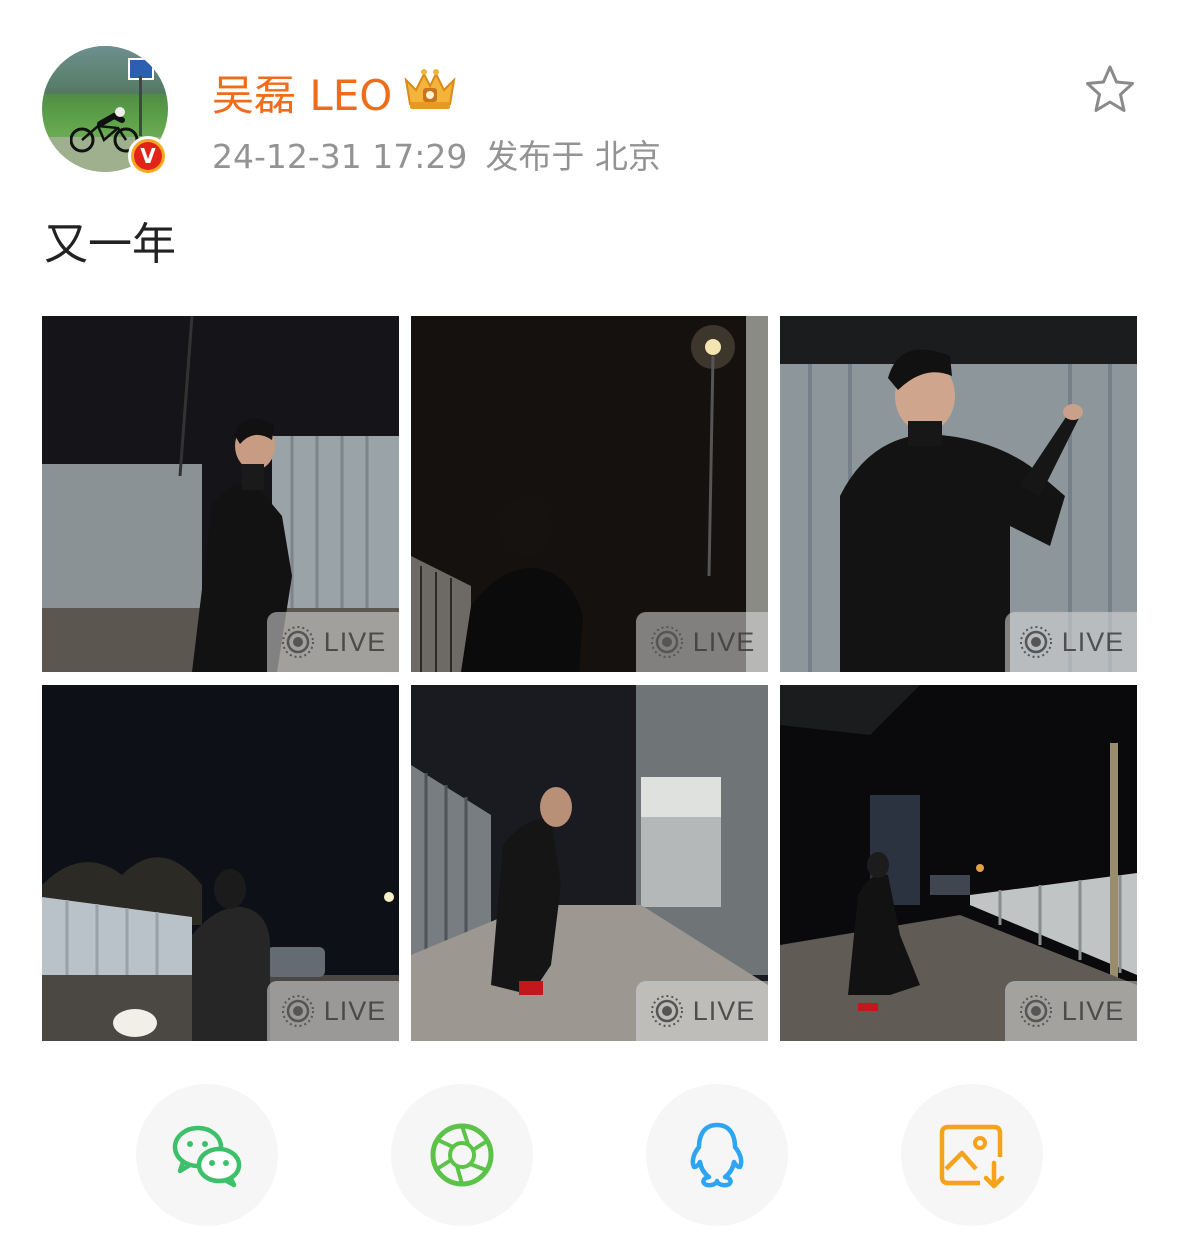 The image size is (1179, 1254). What do you see at coordinates (340, 156) in the screenshot?
I see `post-timestamp: 24-12-31 17:29` at bounding box center [340, 156].